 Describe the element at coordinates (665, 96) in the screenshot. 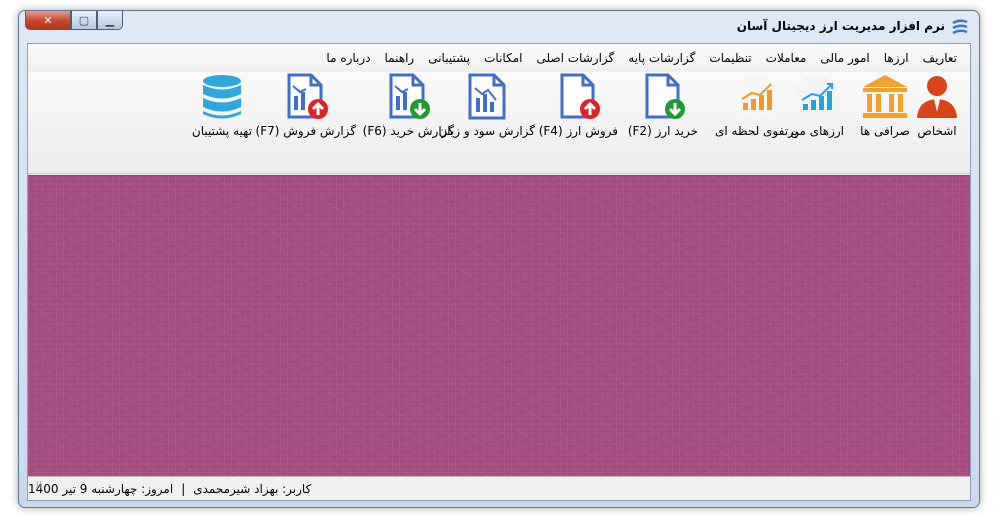

I see `doc-download-icon` at that location.